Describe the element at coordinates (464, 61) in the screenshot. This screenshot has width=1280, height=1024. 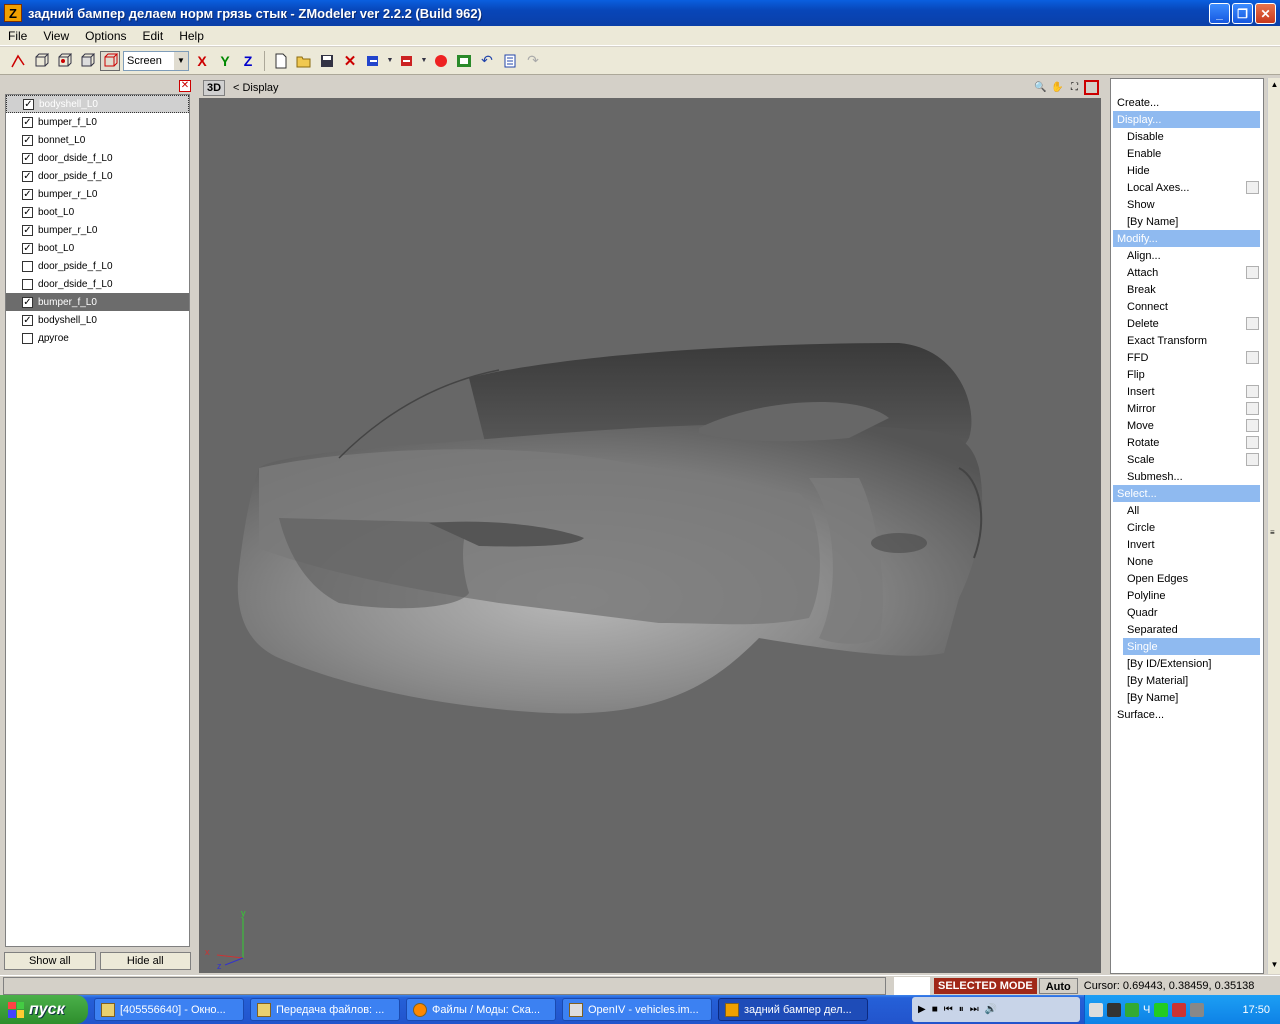
I see `material-editor-icon` at that location.